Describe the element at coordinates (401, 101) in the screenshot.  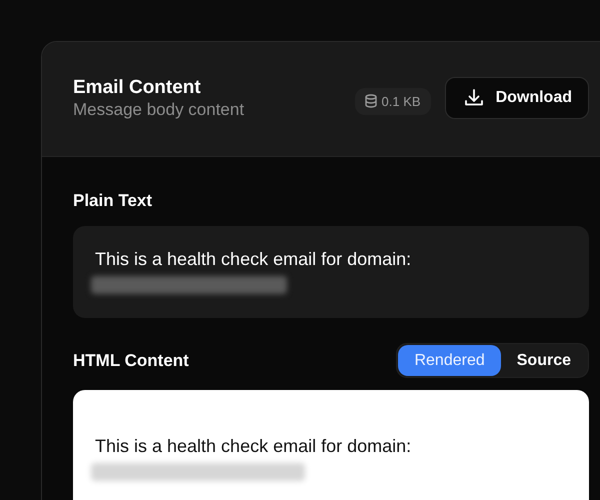
I see `size-text: 0.1 KB` at that location.